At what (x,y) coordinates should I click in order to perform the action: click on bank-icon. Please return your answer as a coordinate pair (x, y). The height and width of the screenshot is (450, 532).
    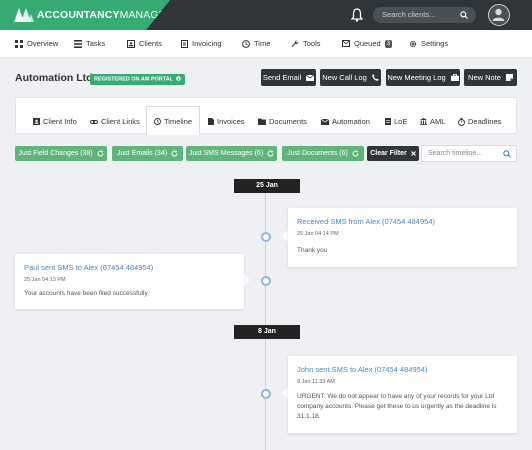
    Looking at the image, I should click on (423, 121).